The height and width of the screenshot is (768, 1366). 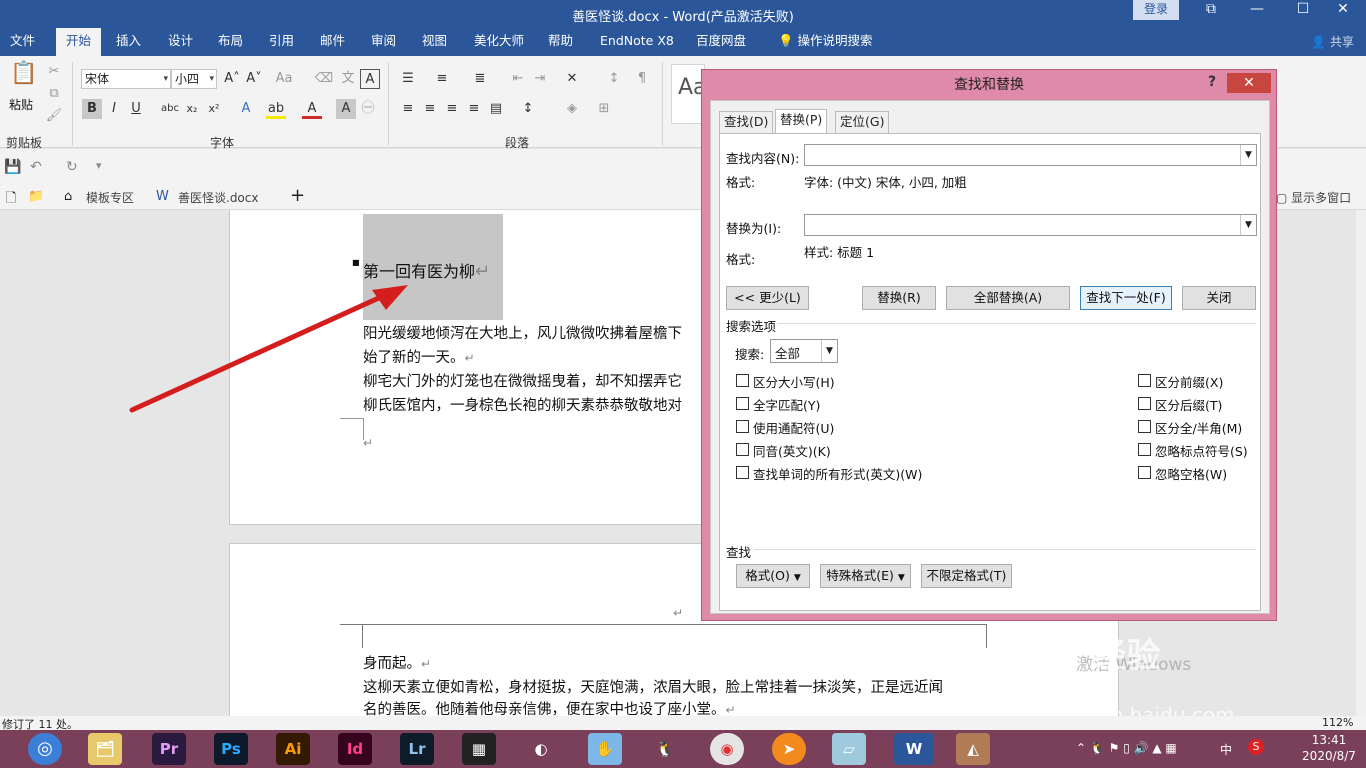 What do you see at coordinates (839, 252) in the screenshot?
I see `replace-format-value: 样式: 标题 1` at bounding box center [839, 252].